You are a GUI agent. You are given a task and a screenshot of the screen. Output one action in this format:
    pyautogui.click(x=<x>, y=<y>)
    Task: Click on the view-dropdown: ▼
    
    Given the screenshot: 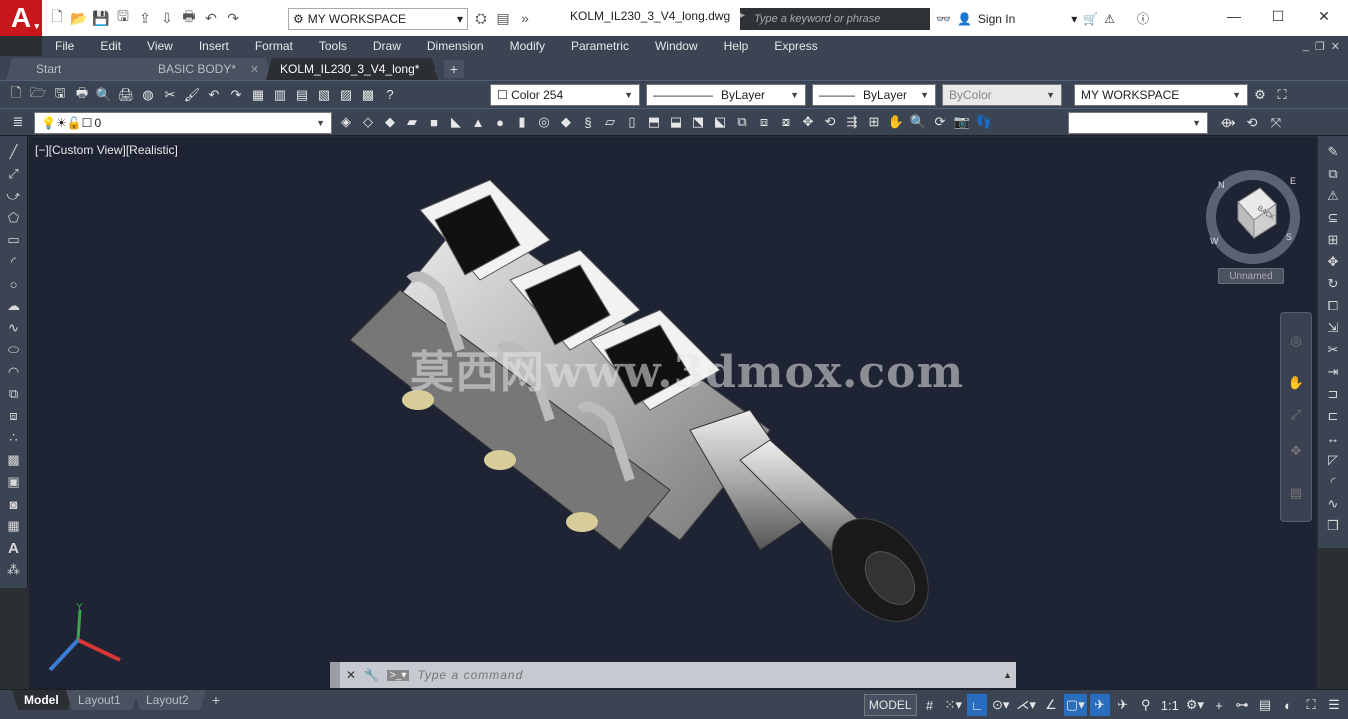 What is the action you would take?
    pyautogui.click(x=1138, y=123)
    